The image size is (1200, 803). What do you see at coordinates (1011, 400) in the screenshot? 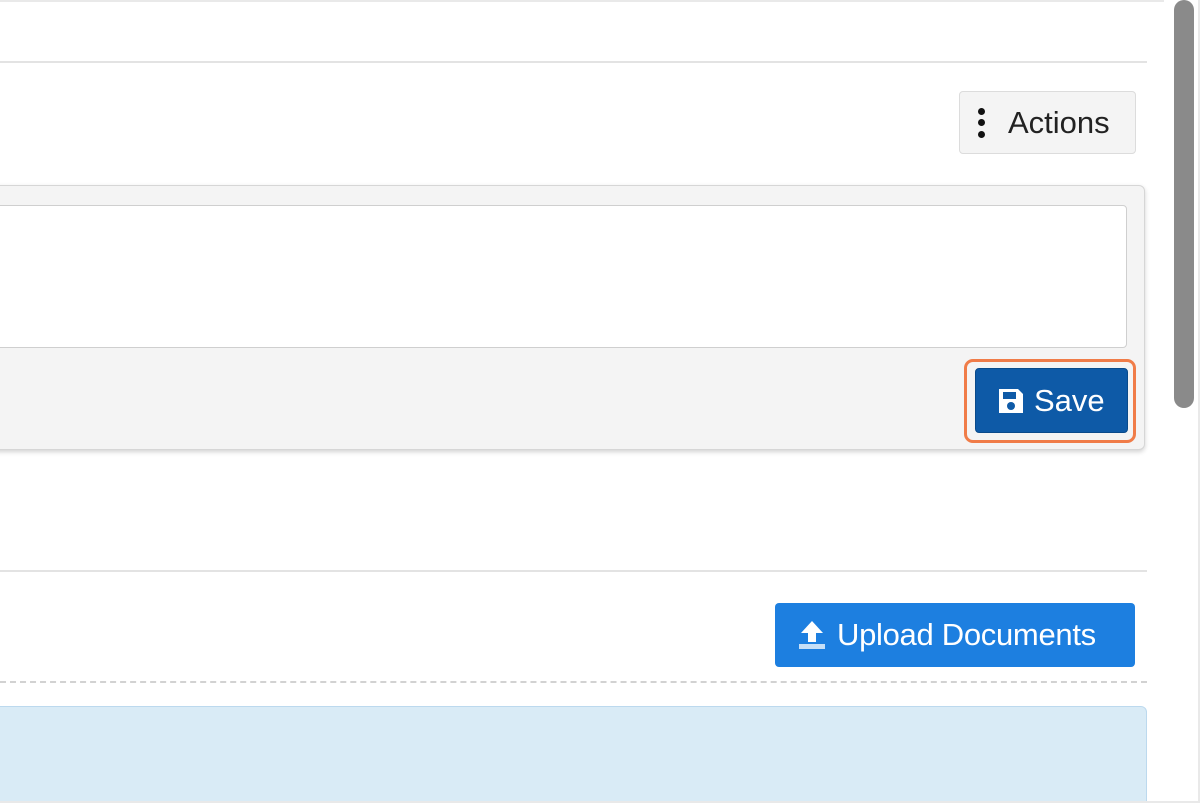
I see `floppy-disk-icon` at bounding box center [1011, 400].